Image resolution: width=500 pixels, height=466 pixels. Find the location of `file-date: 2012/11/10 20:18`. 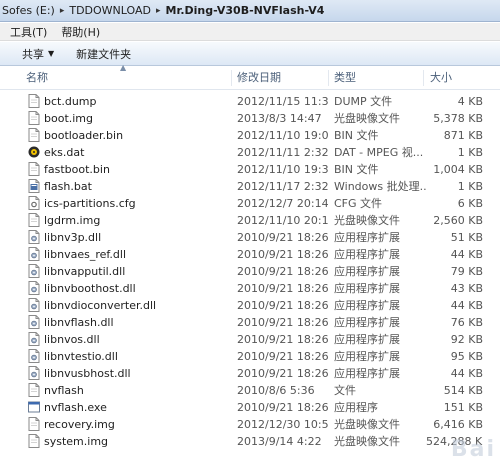

file-date: 2012/11/10 20:18 is located at coordinates (283, 220).